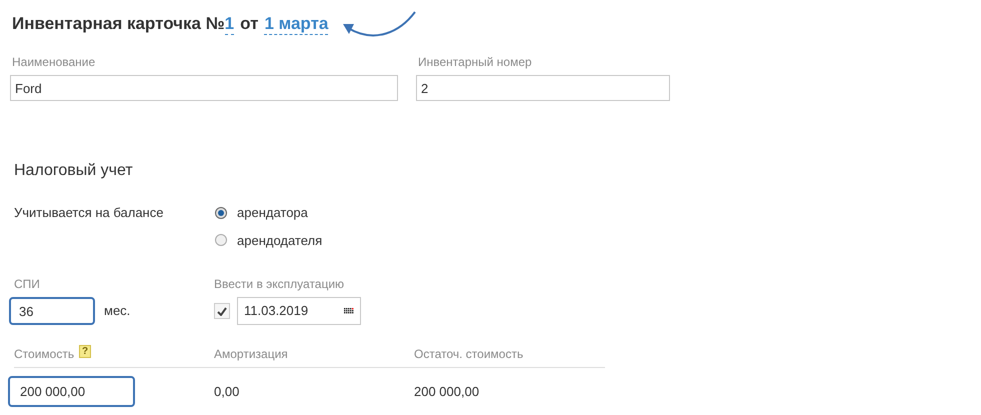  What do you see at coordinates (475, 62) in the screenshot?
I see `field-label: Инвентарный номер` at bounding box center [475, 62].